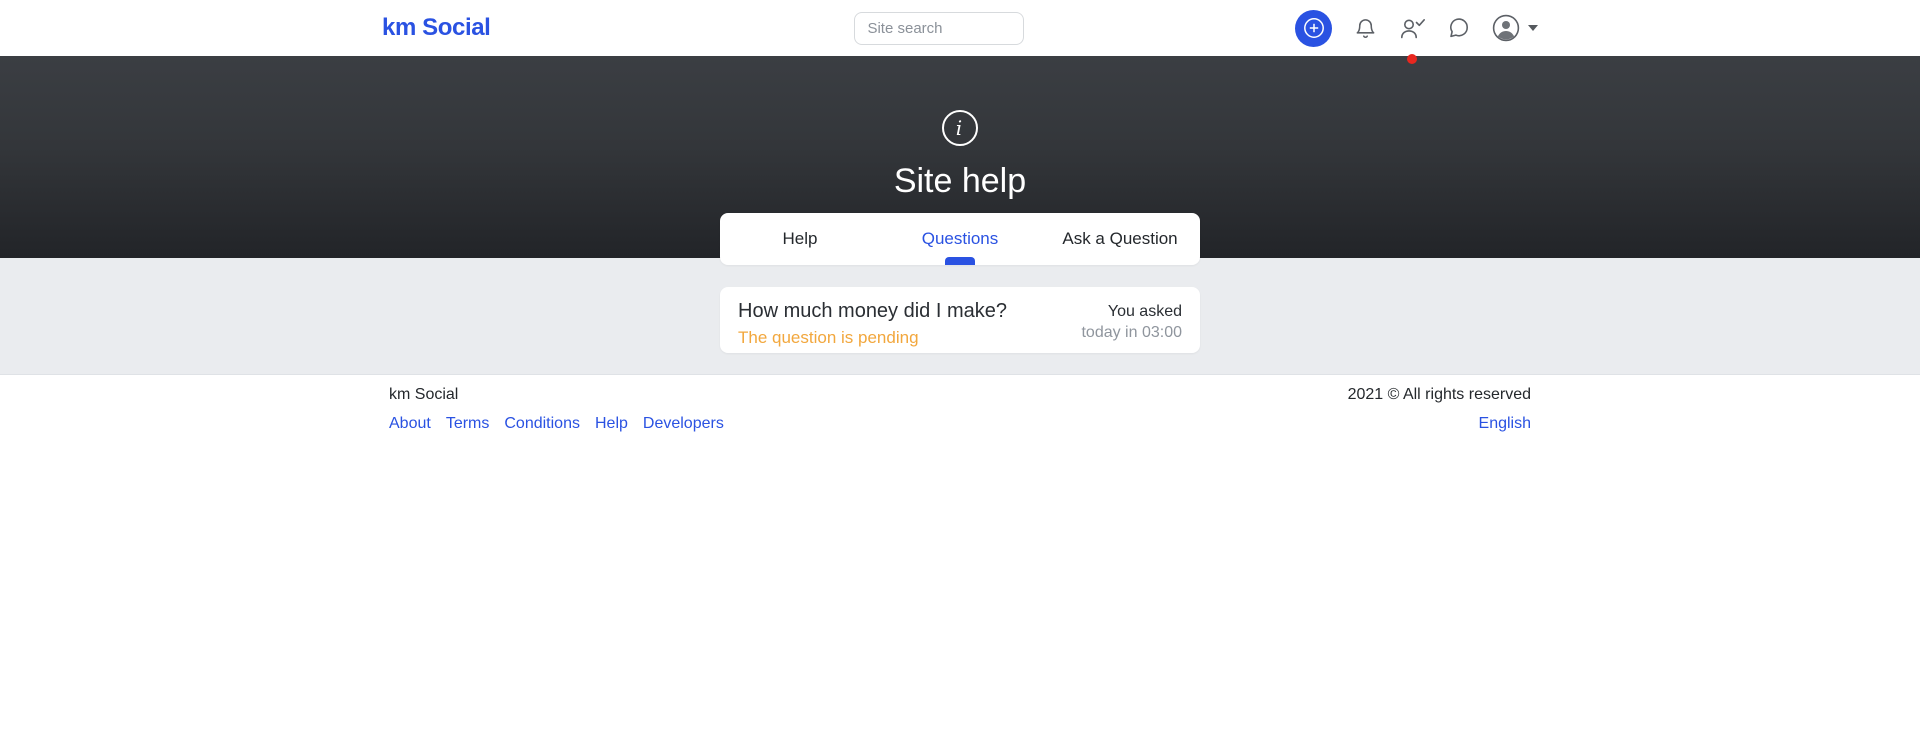 Image resolution: width=1920 pixels, height=753 pixels. I want to click on tab-help: Help, so click(800, 239).